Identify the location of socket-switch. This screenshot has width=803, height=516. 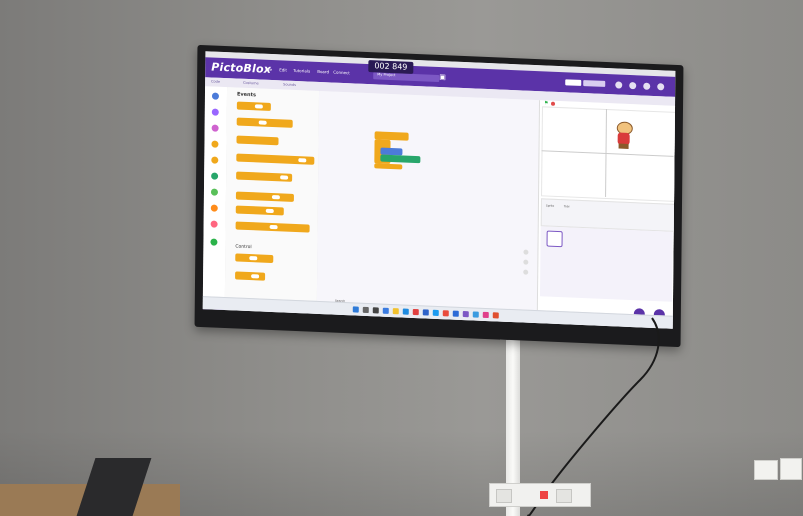
(544, 495).